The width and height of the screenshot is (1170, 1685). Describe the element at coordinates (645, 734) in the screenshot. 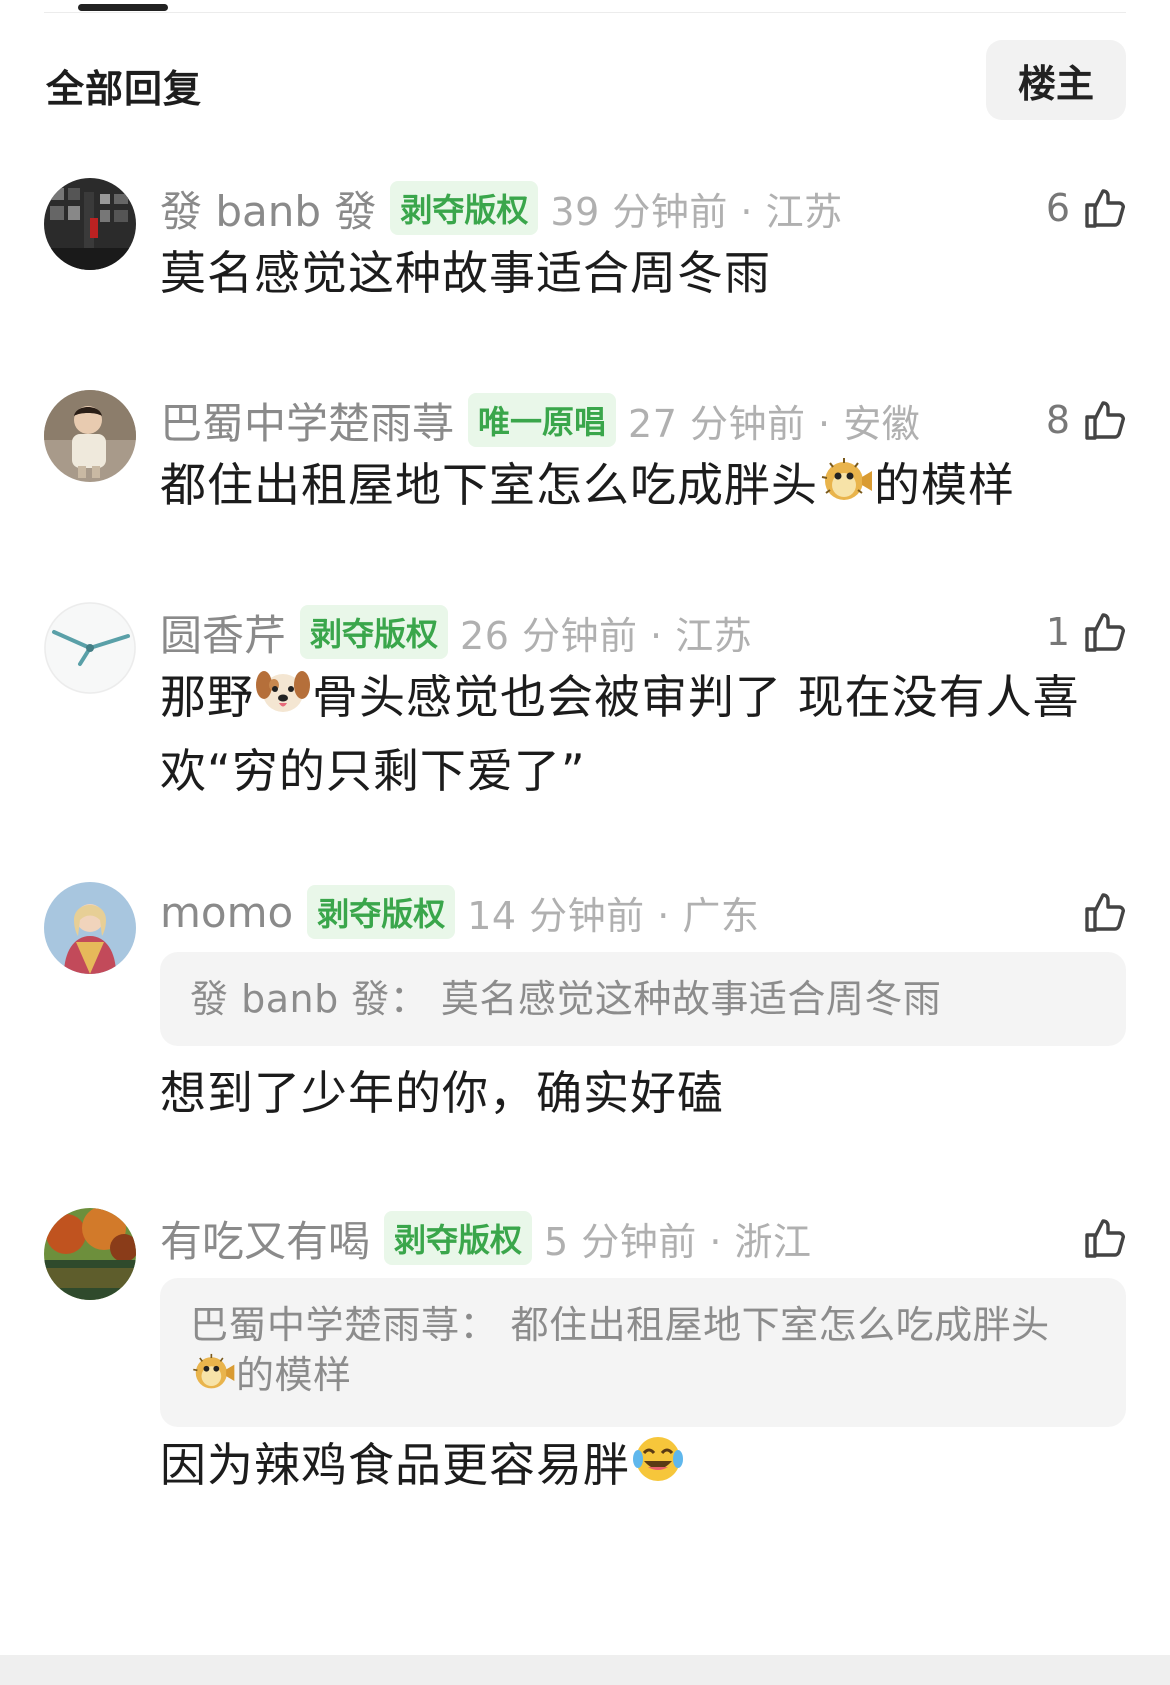

I see `comment-text: 那野 骨头感觉也会被审判了 现在没有人喜欢“穷的只剩下爱了”` at that location.